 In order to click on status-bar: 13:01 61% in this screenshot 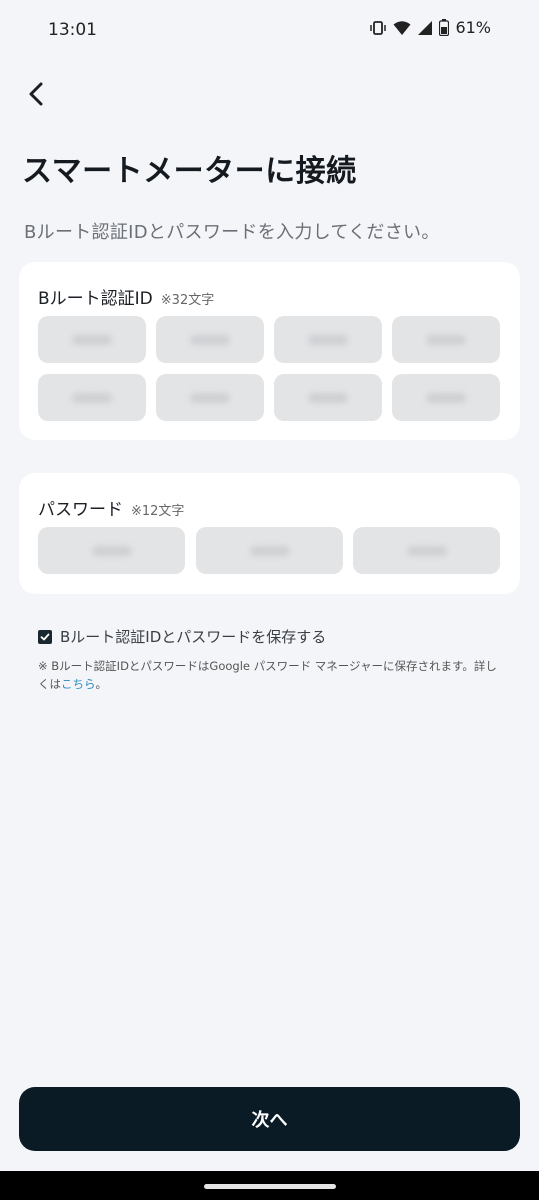, I will do `click(269, 31)`.